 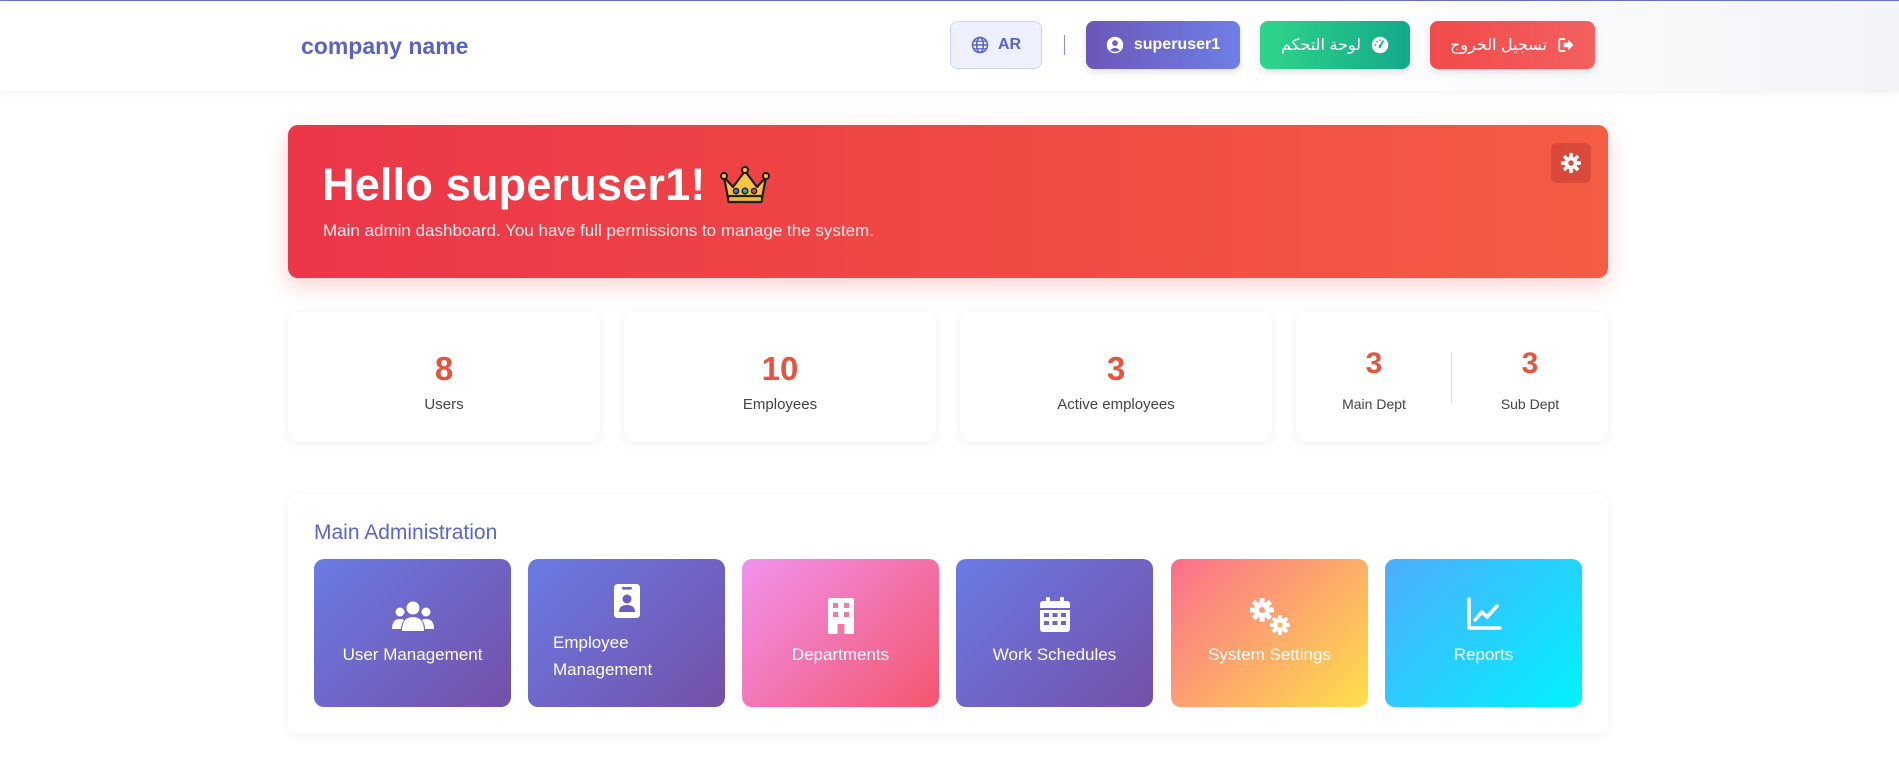 I want to click on user-button-label: superuser1, so click(x=1177, y=44).